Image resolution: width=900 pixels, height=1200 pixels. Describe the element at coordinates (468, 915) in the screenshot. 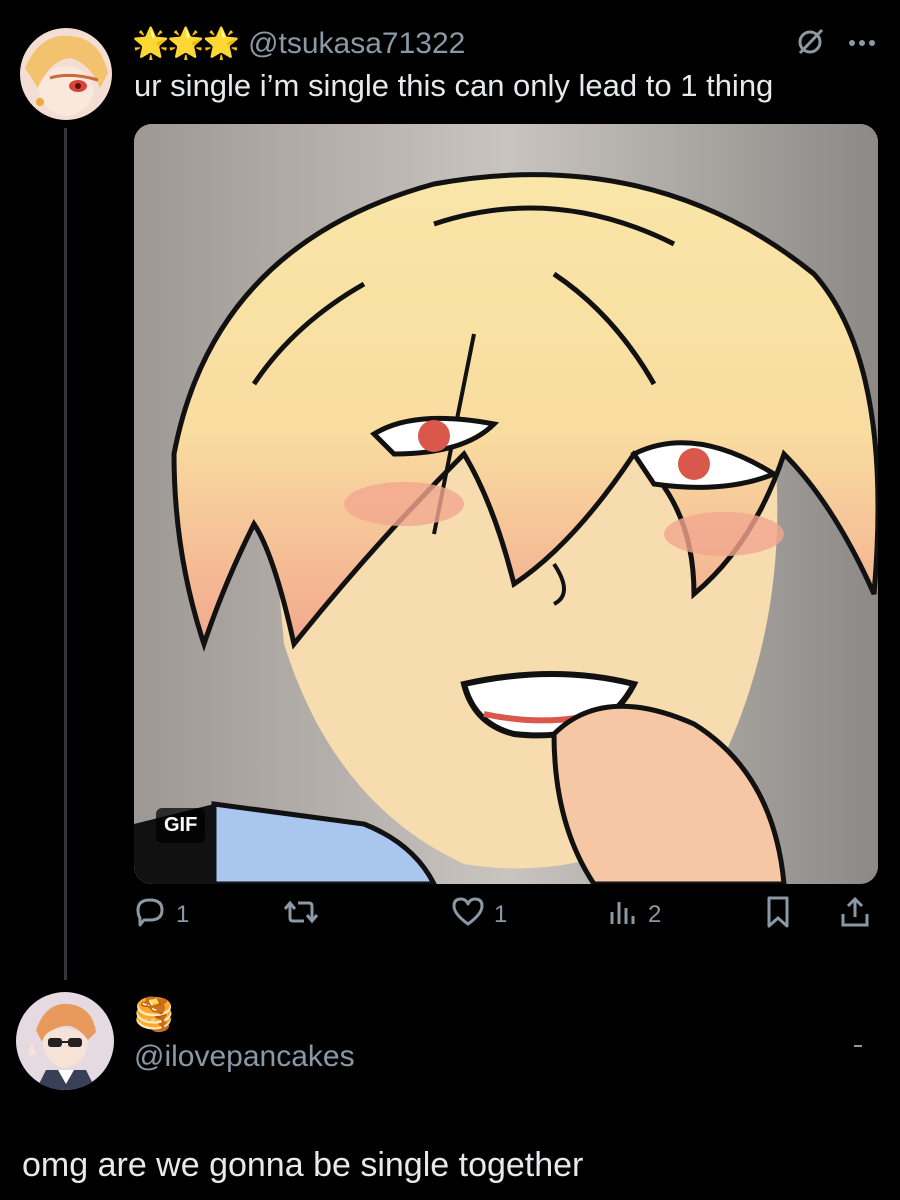

I see `like-icon` at that location.